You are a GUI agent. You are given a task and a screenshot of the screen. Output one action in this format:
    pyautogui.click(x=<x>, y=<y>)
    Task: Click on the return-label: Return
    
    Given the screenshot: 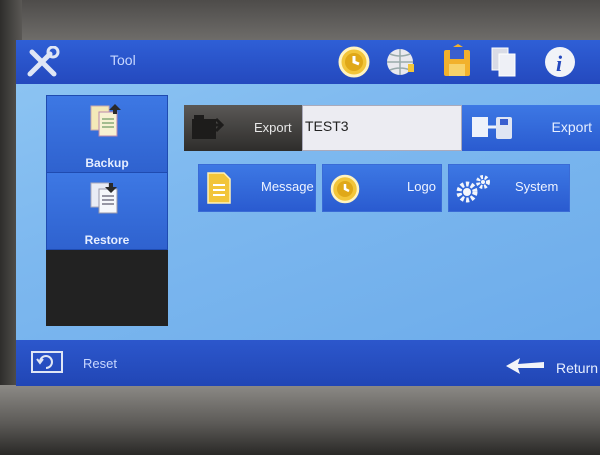 What is the action you would take?
    pyautogui.click(x=577, y=368)
    